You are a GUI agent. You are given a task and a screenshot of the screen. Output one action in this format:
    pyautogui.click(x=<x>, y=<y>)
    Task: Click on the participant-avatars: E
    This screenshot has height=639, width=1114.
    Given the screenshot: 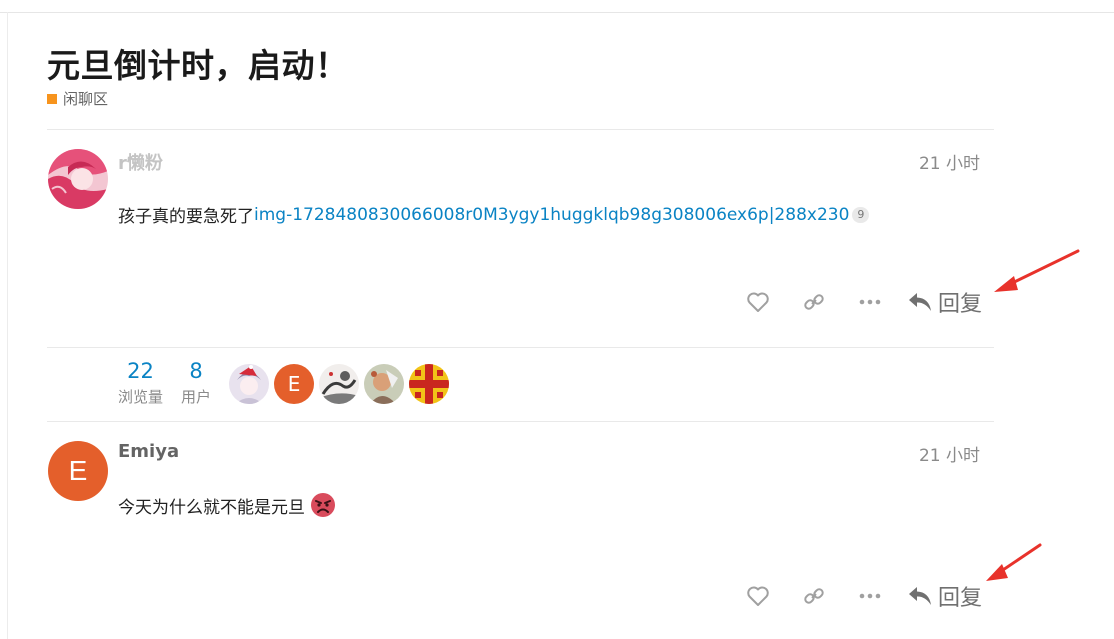 What is the action you would take?
    pyautogui.click(x=341, y=384)
    